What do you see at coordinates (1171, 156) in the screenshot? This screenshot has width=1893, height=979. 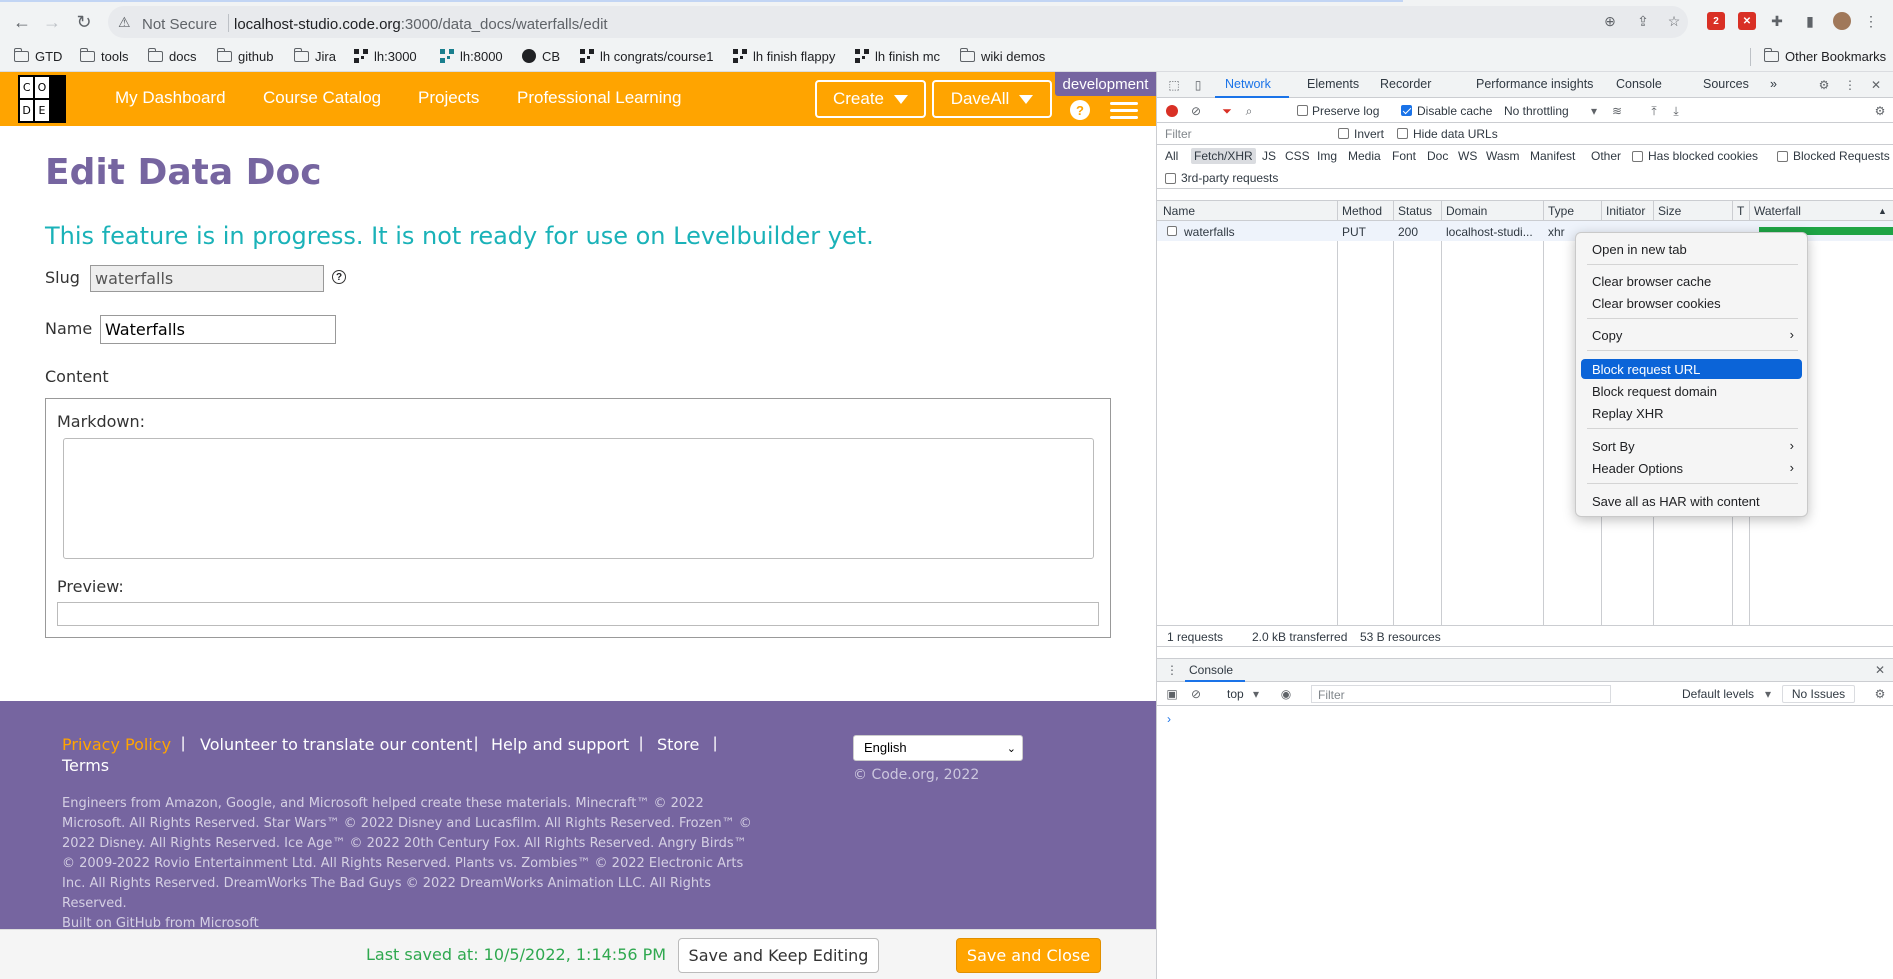 I see `type-all: All` at bounding box center [1171, 156].